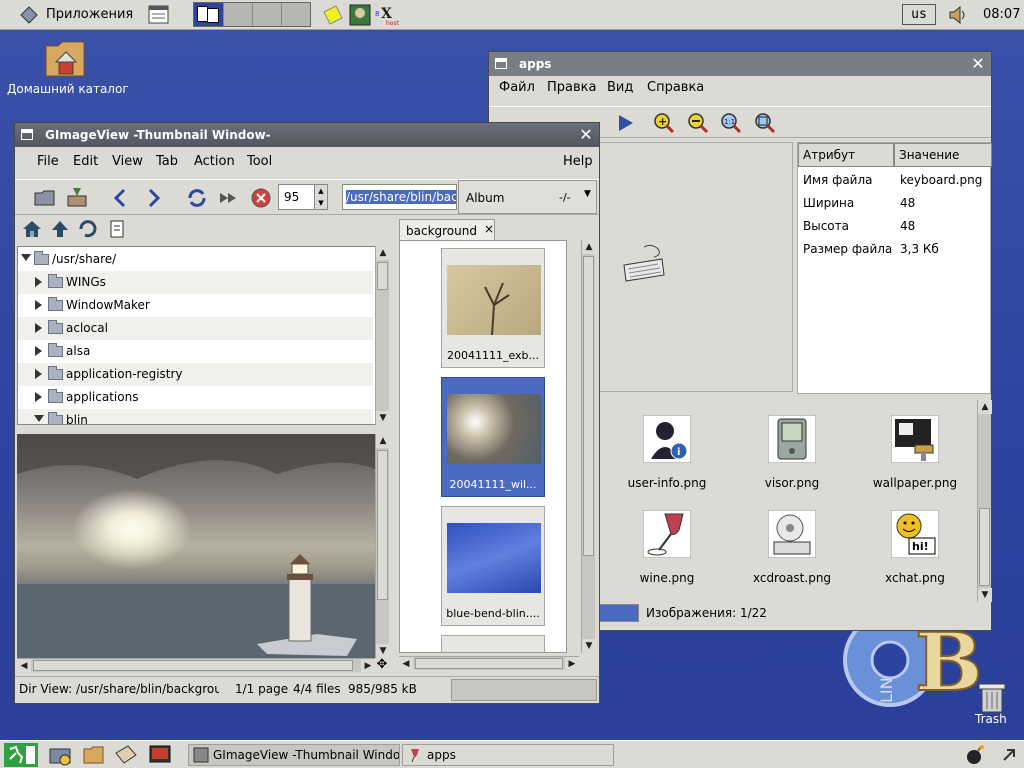  What do you see at coordinates (333, 15) in the screenshot?
I see `notes-icon` at bounding box center [333, 15].